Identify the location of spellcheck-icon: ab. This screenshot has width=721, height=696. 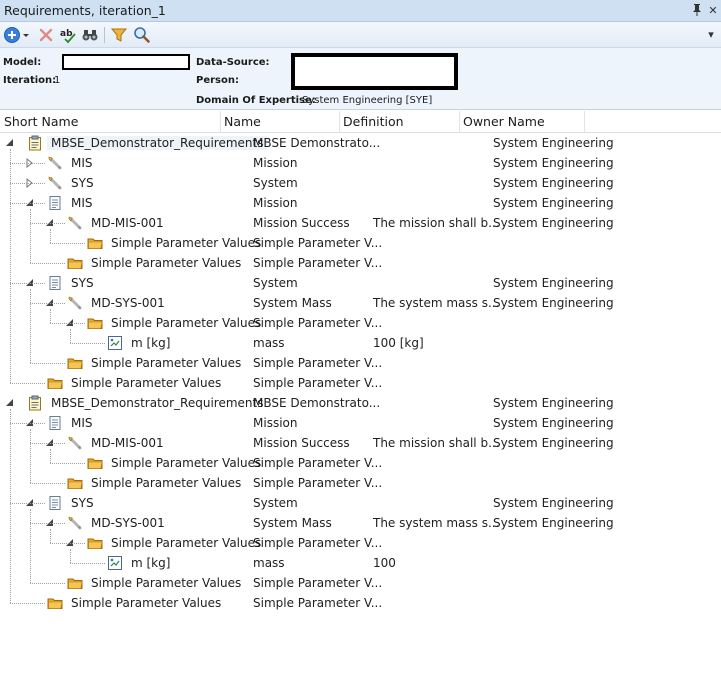
(68, 35).